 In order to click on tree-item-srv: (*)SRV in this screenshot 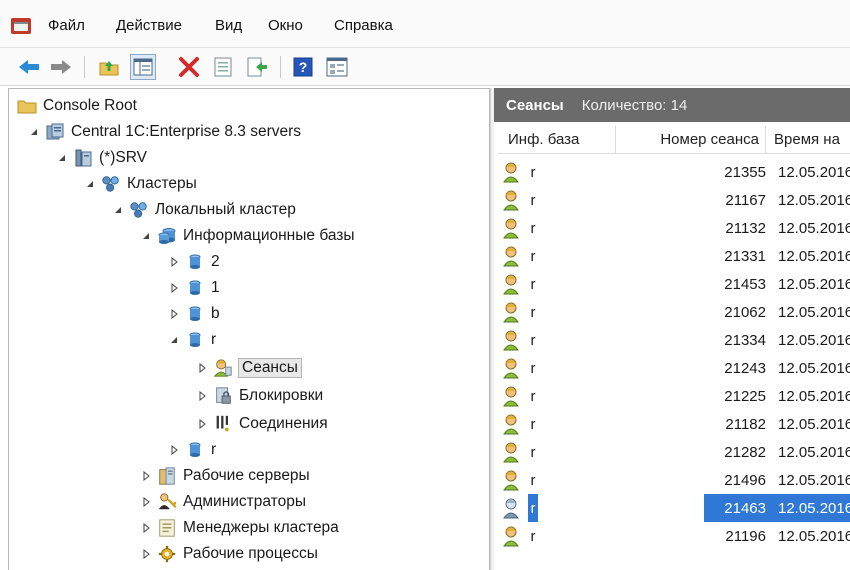, I will do `click(101, 158)`.